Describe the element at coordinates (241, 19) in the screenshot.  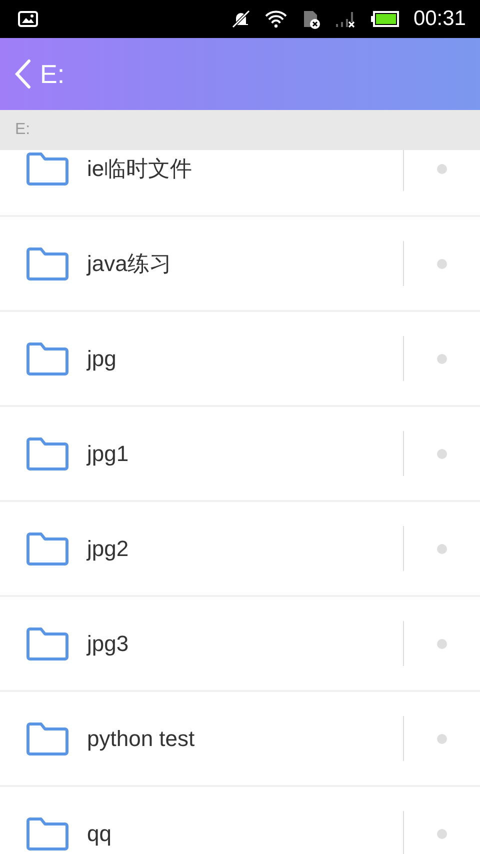
I see `muted-bell-icon` at that location.